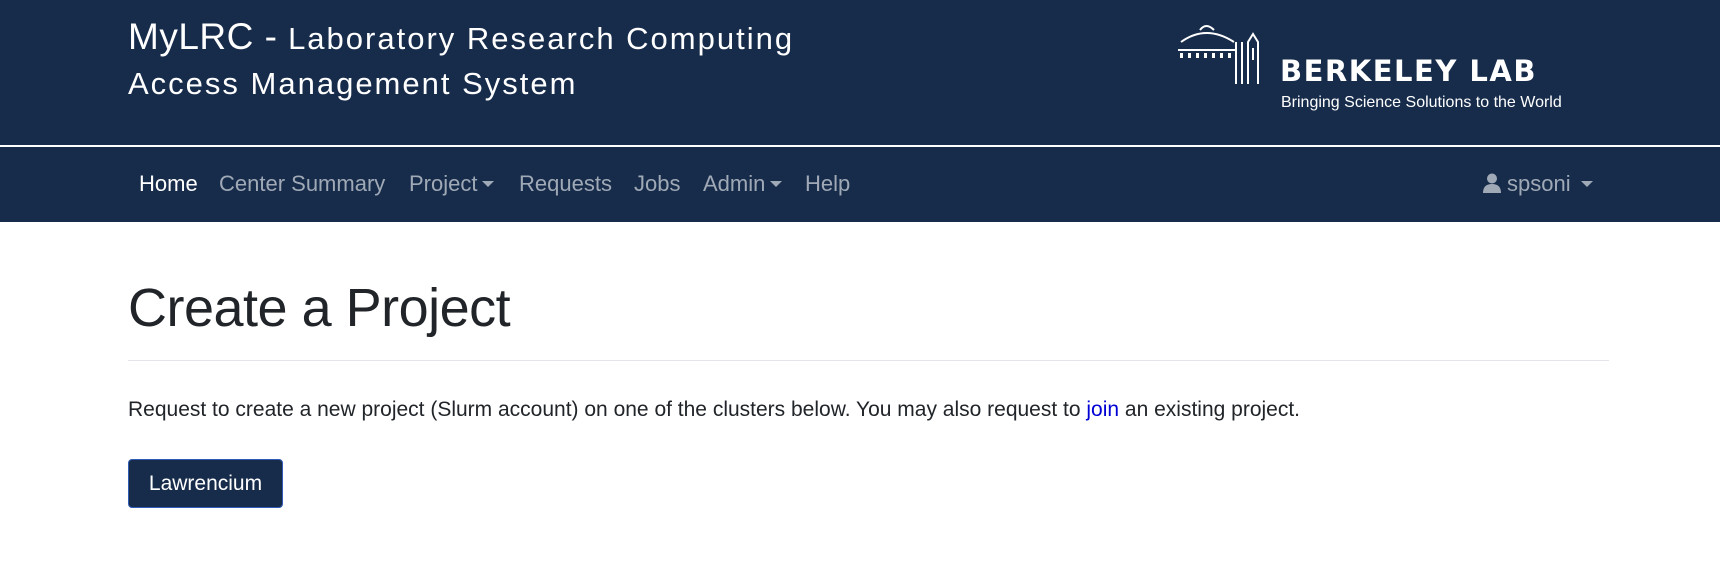  I want to click on lawrencium-cluster-button: Lawrencium, so click(205, 483).